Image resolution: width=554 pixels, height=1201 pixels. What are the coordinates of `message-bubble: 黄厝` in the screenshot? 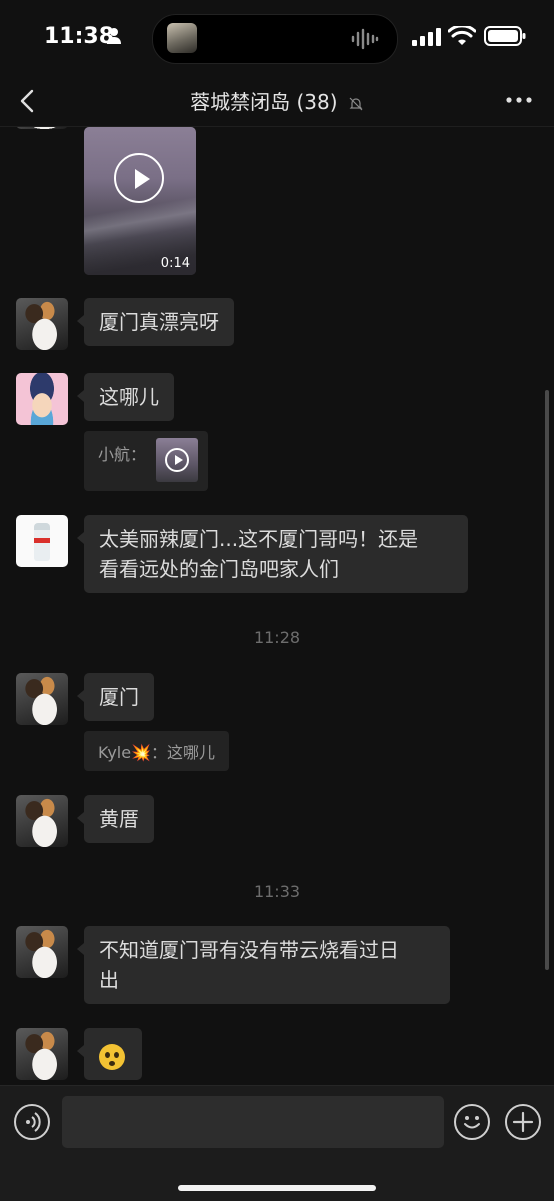 It's located at (115, 819).